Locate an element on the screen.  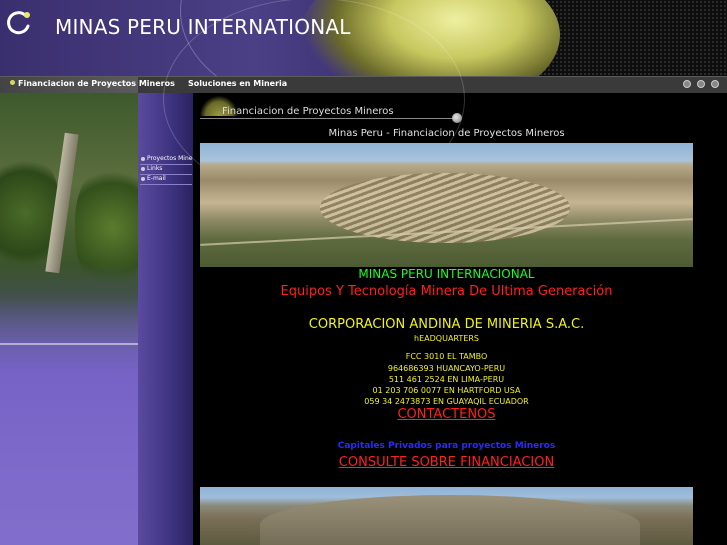
address-line: 059 34 2473873 EN GUAYAQIL ECUADOR is located at coordinates (446, 401).